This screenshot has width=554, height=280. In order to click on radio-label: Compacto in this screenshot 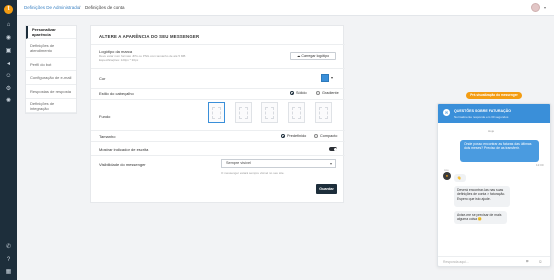, I will do `click(329, 136)`.